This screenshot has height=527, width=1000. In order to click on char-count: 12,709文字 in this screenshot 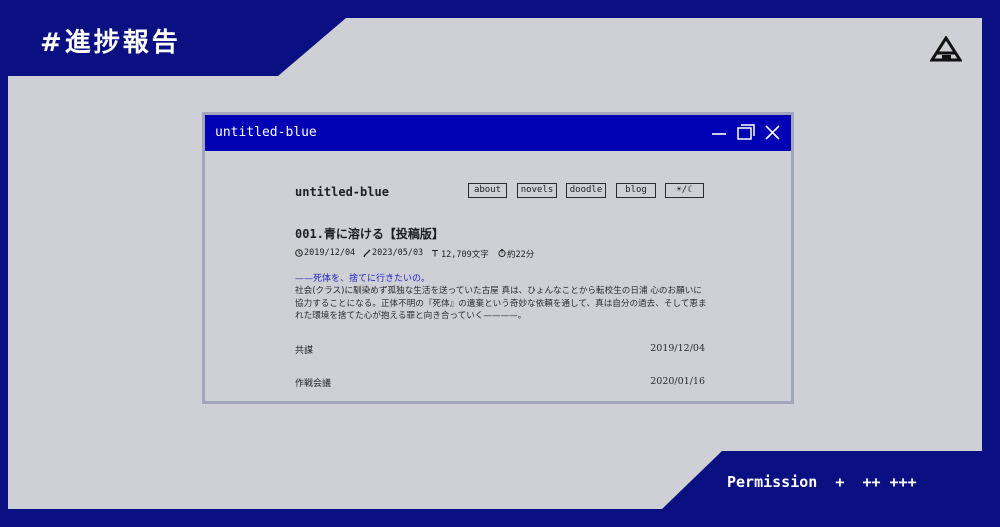, I will do `click(465, 255)`.